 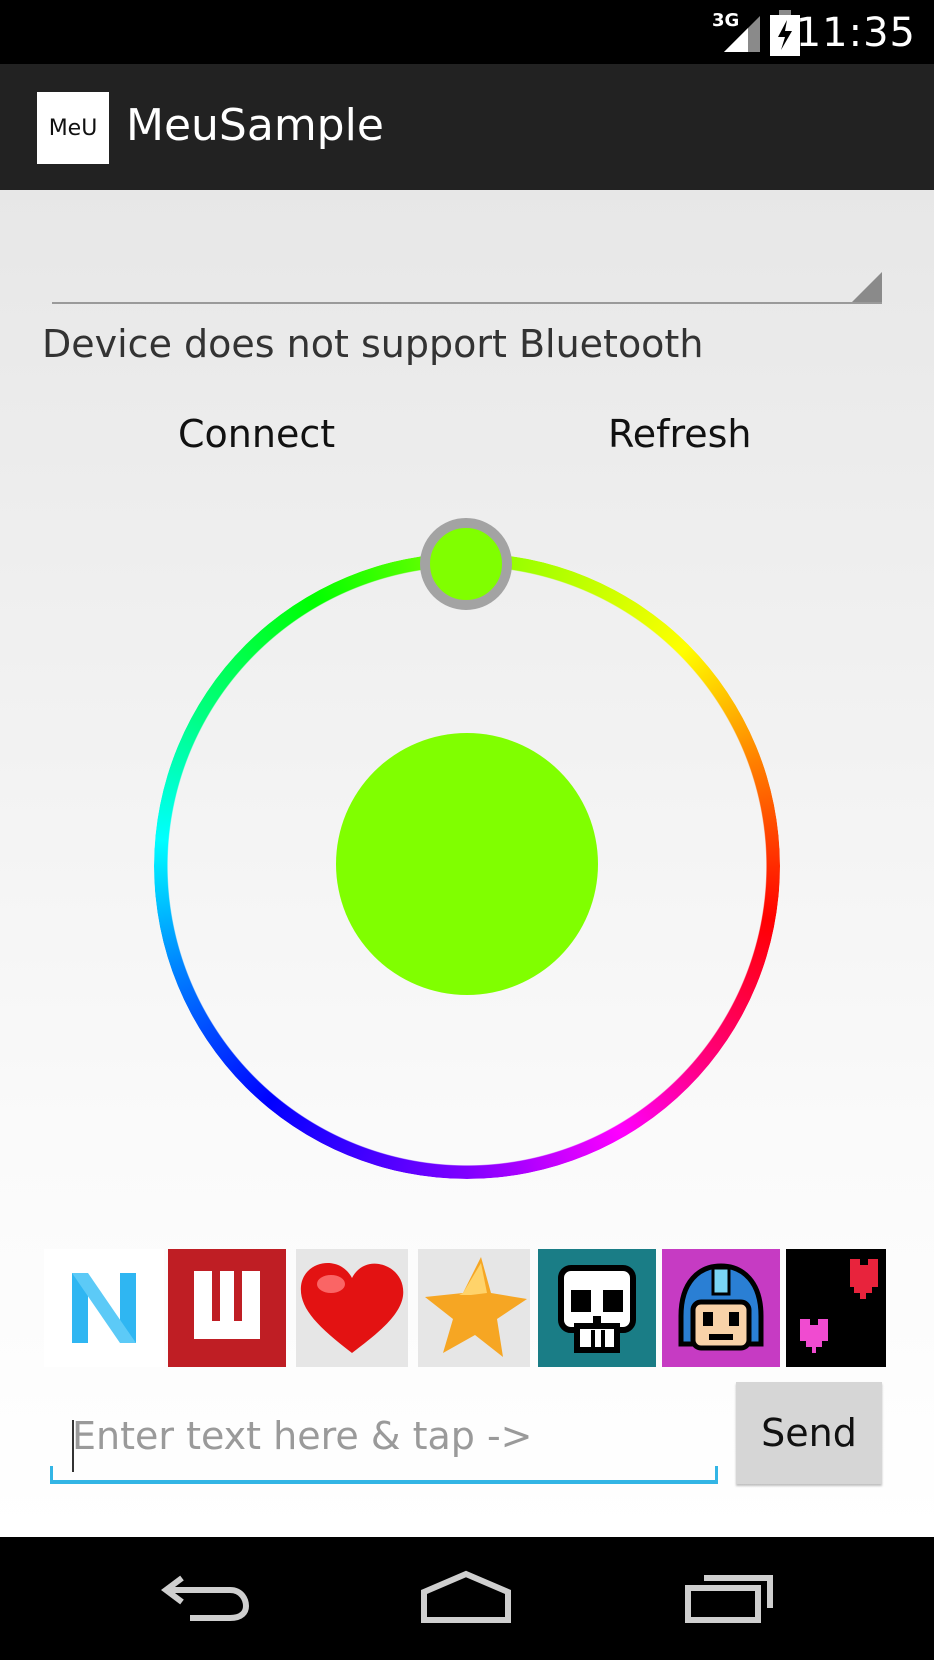 What do you see at coordinates (680, 434) in the screenshot?
I see `refresh-button: Refresh` at bounding box center [680, 434].